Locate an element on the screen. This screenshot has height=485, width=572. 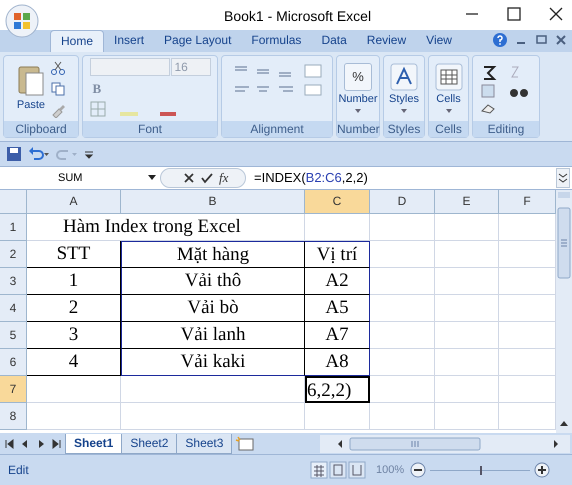
group-label: Styles is located at coordinates (404, 129).